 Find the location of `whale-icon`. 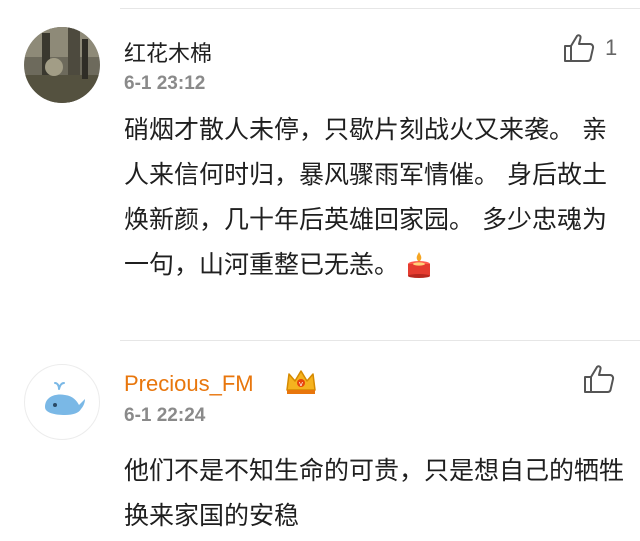

whale-icon is located at coordinates (65, 398).